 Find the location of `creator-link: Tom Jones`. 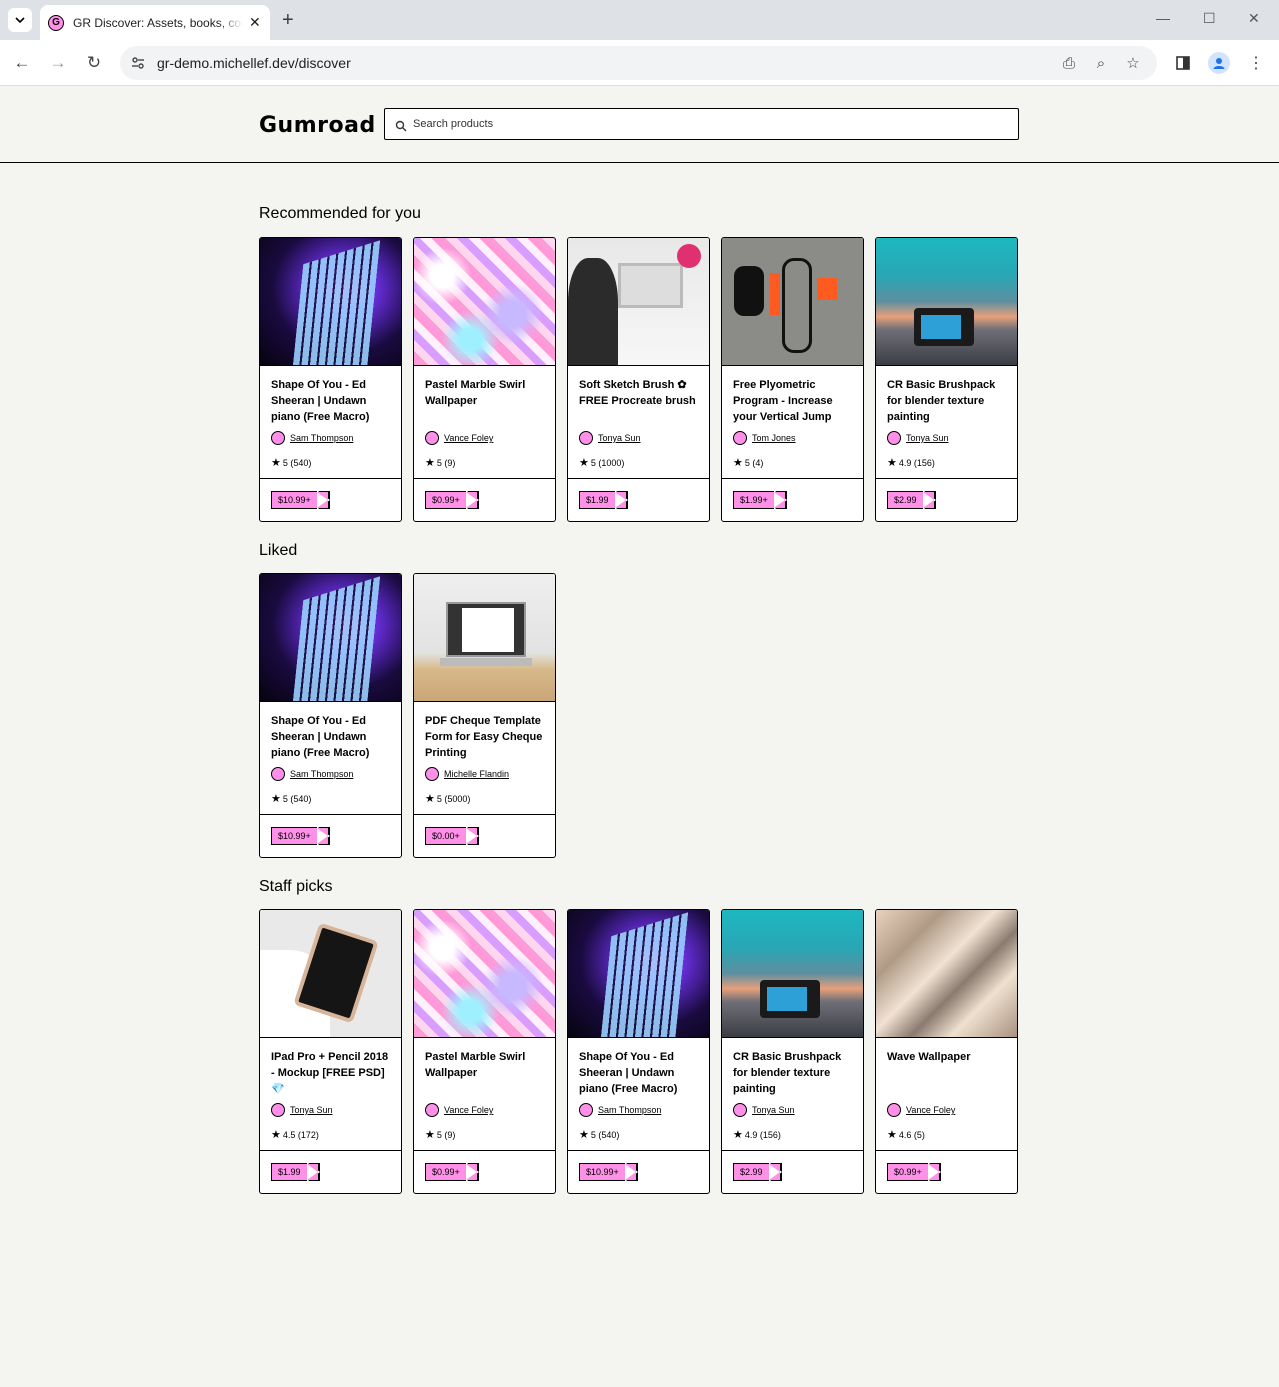

creator-link: Tom Jones is located at coordinates (764, 438).